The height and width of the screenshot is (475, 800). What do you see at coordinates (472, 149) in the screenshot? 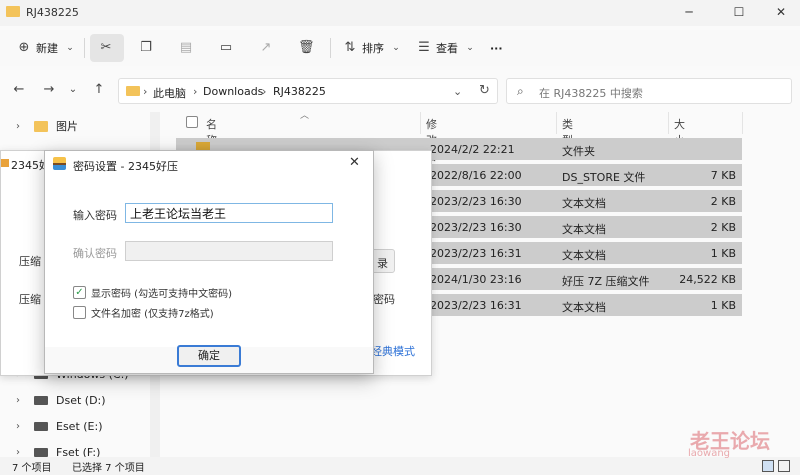
I see `file-date: 2024/2/2 22:21` at bounding box center [472, 149].